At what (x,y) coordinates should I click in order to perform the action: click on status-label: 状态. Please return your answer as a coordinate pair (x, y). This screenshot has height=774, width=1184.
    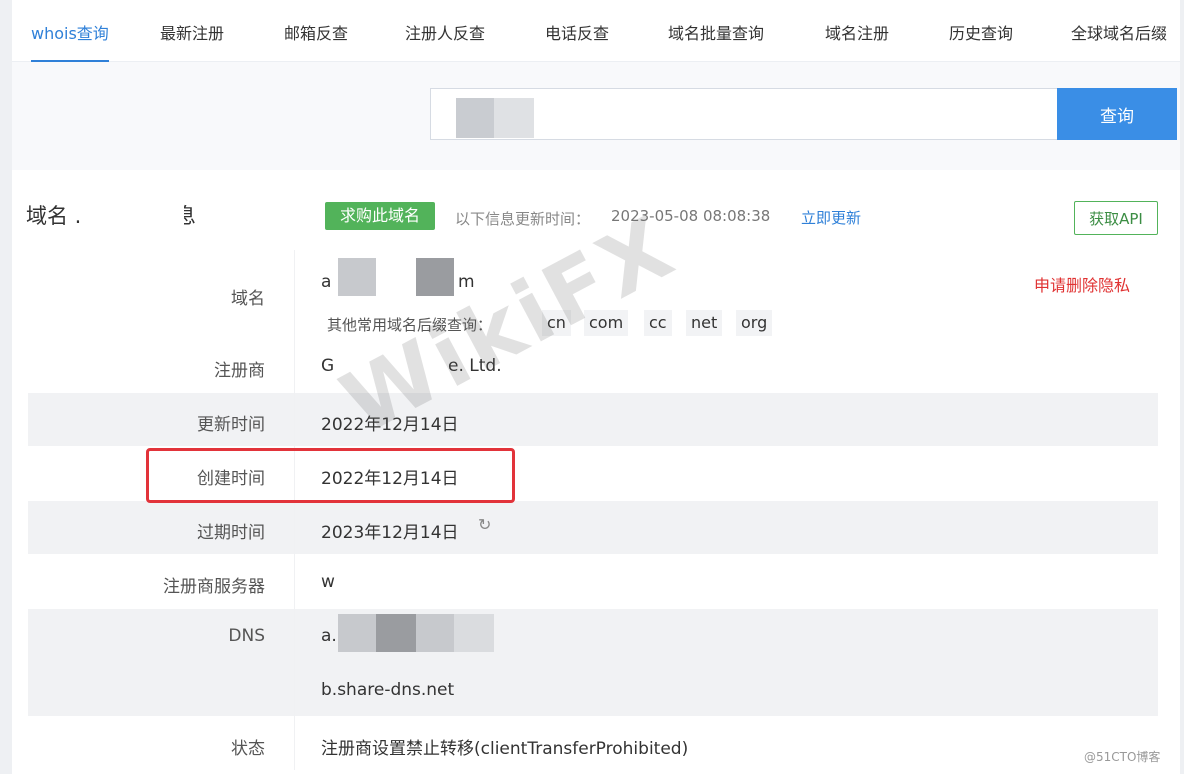
    Looking at the image, I should click on (248, 749).